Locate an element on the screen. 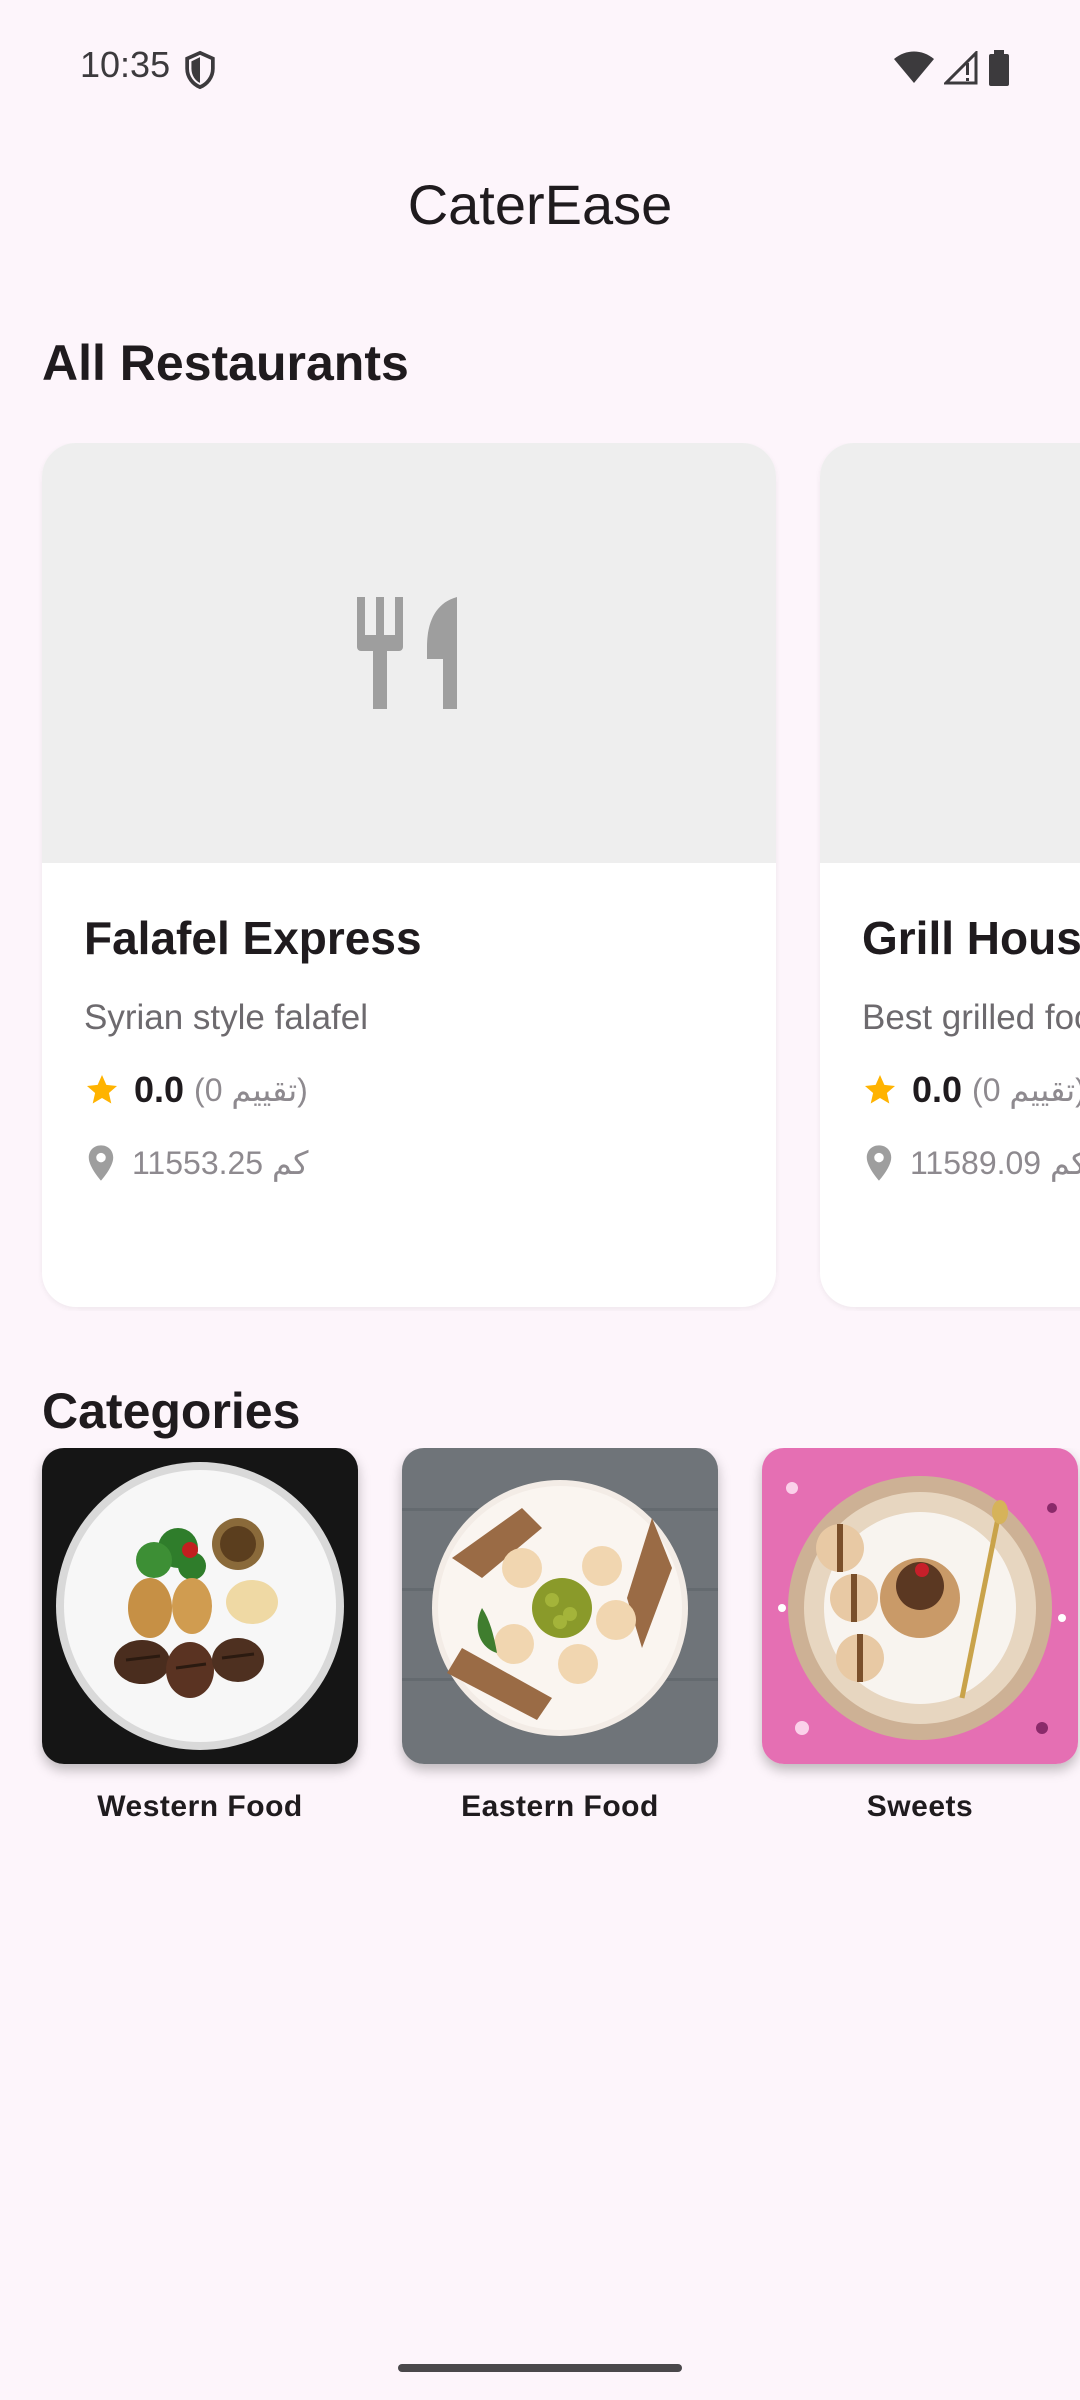 This screenshot has width=1080, height=2400. status-time: 10:35 is located at coordinates (125, 64).